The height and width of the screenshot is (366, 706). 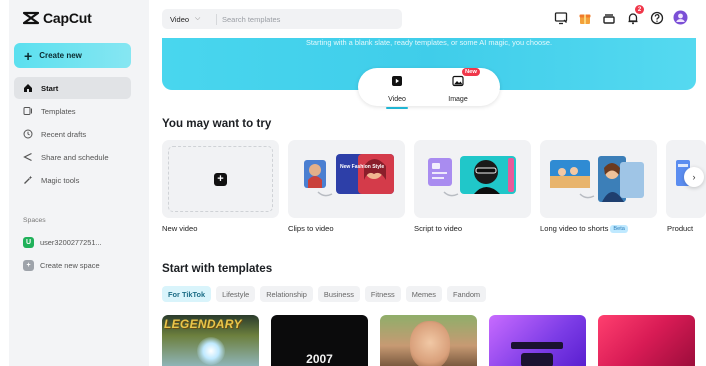 What do you see at coordinates (458, 99) in the screenshot?
I see `tab-image-label: Image` at bounding box center [458, 99].